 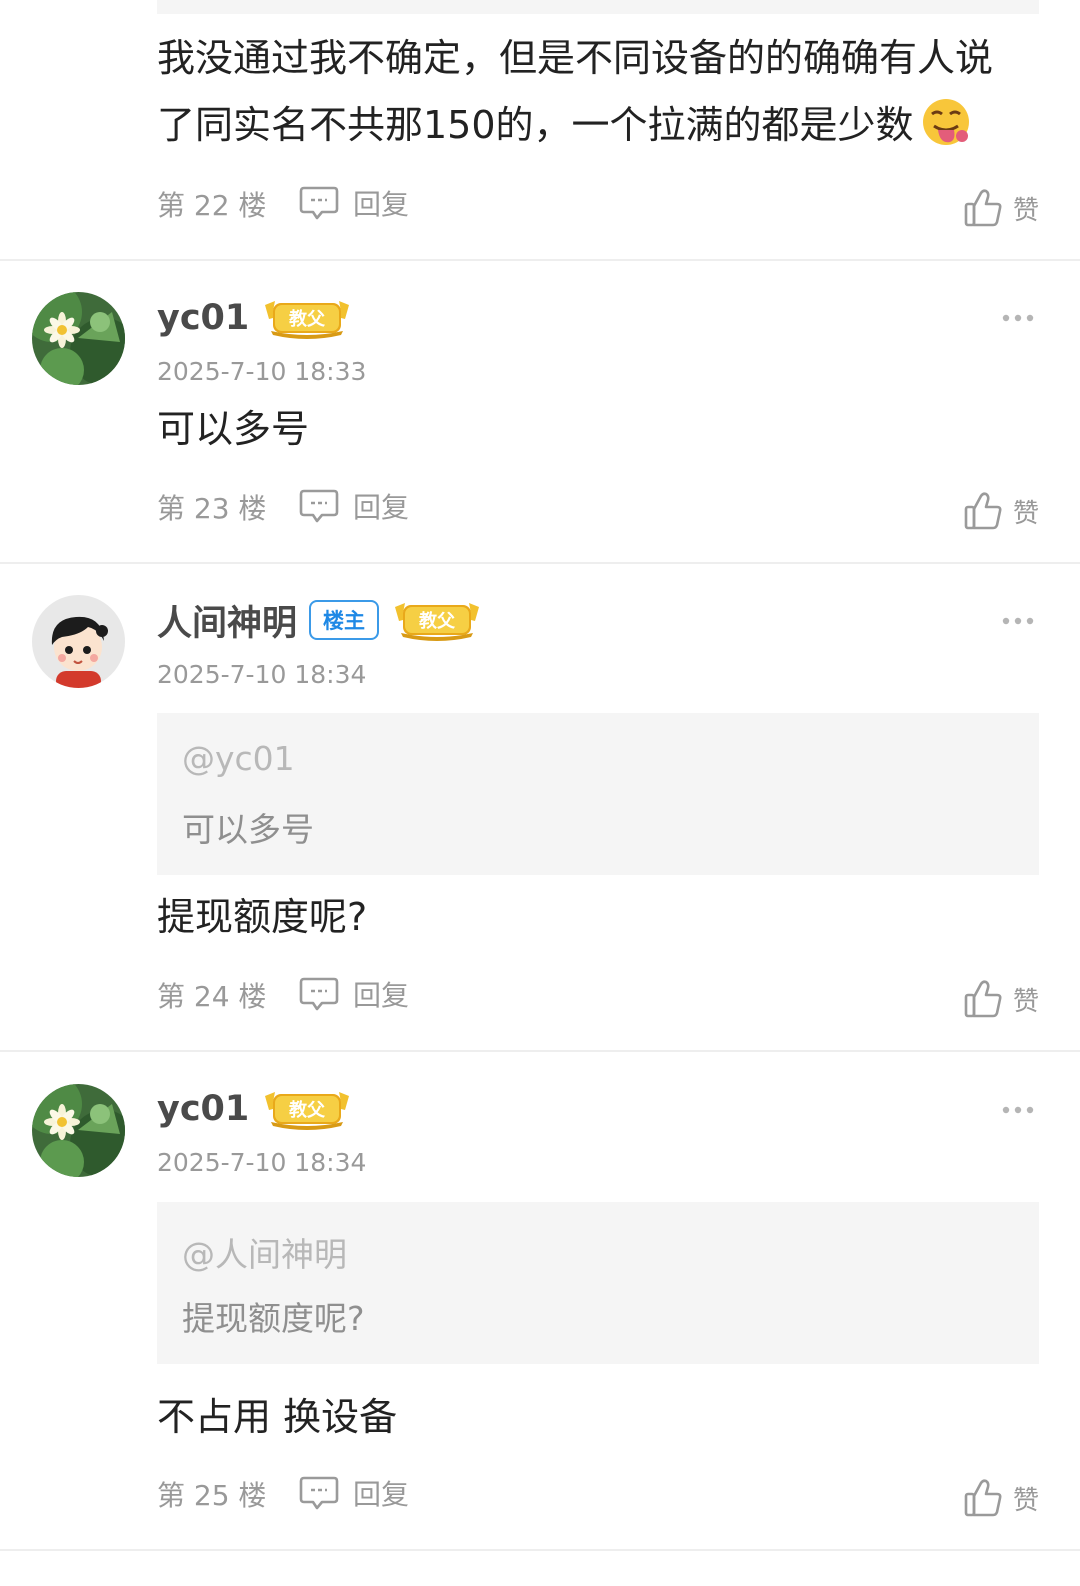 I want to click on floor-number: 第 22 楼, so click(x=212, y=205).